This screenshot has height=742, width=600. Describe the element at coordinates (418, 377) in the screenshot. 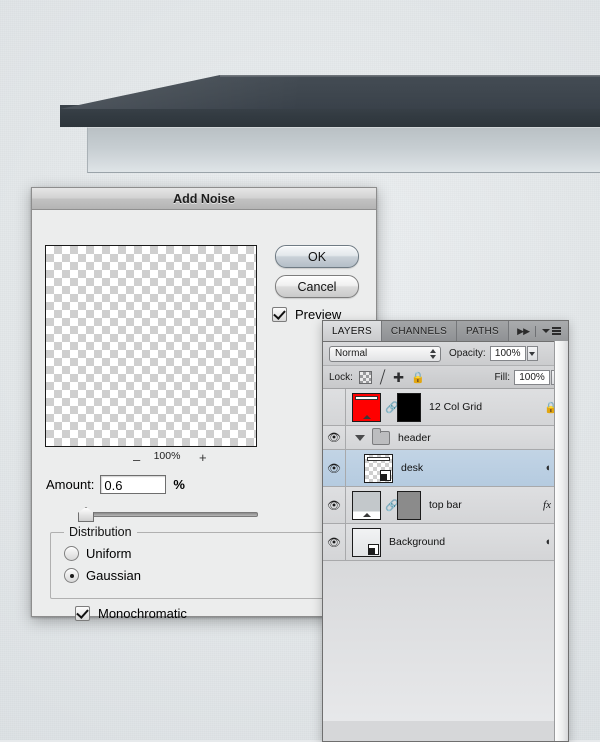

I see `lock-all-padlock-icon: 🔒` at that location.